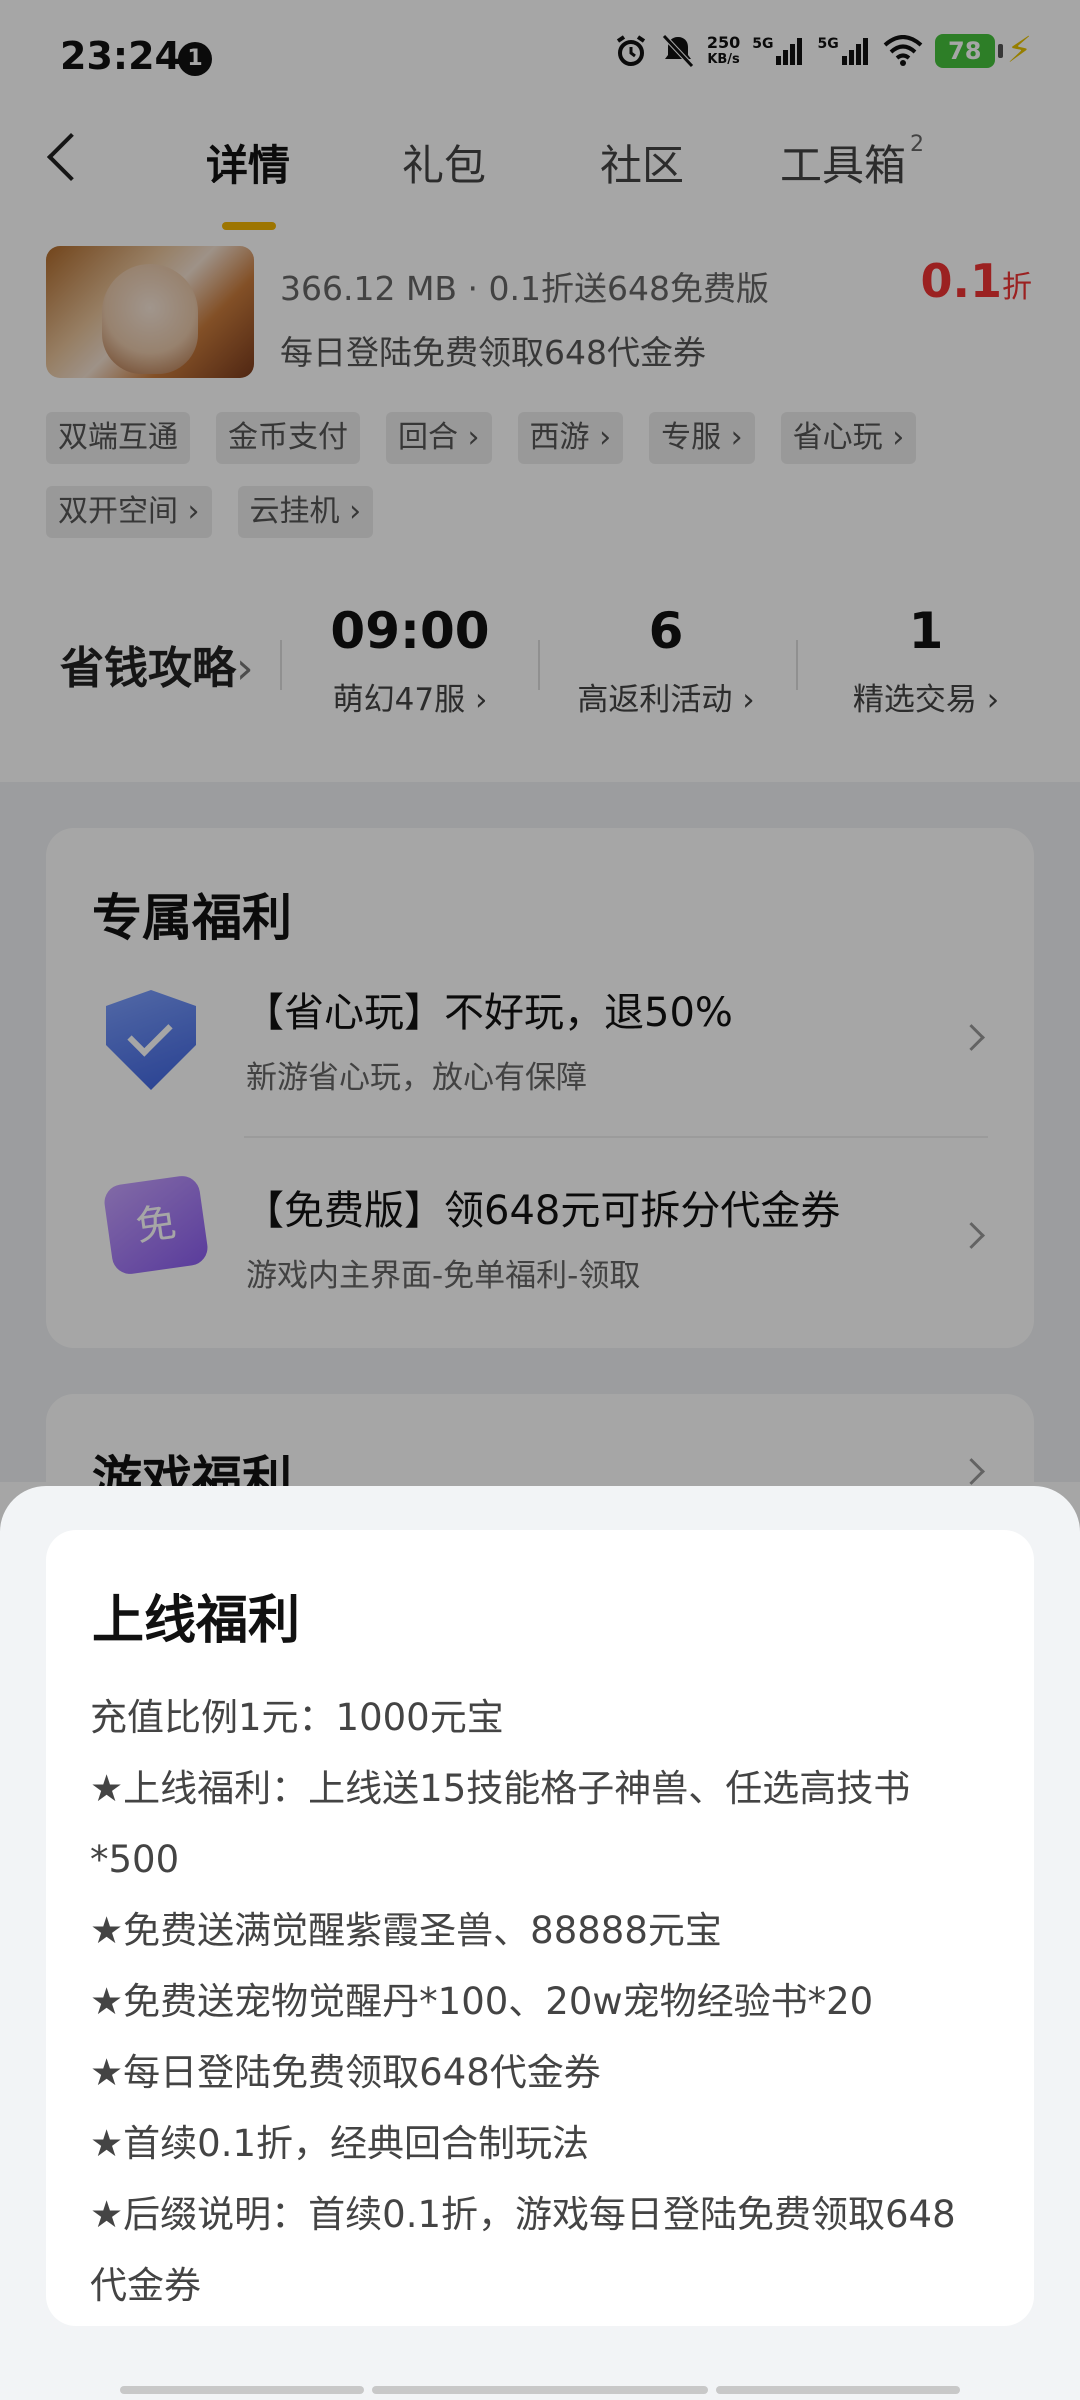 This screenshot has height=2400, width=1080. What do you see at coordinates (500, 1788) in the screenshot?
I see `benefit-line: ★上线福利：上线送15技能格子神兽、任选高技书` at bounding box center [500, 1788].